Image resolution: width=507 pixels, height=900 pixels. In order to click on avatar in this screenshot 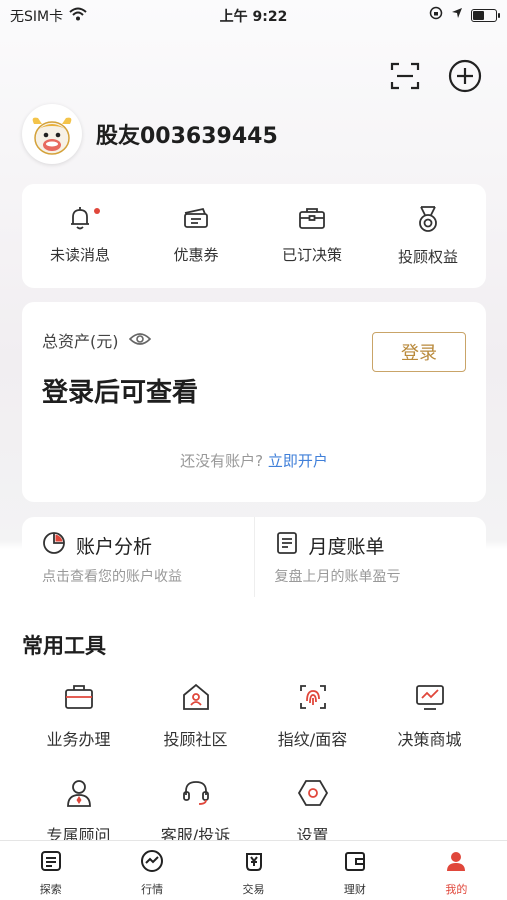, I will do `click(52, 134)`.